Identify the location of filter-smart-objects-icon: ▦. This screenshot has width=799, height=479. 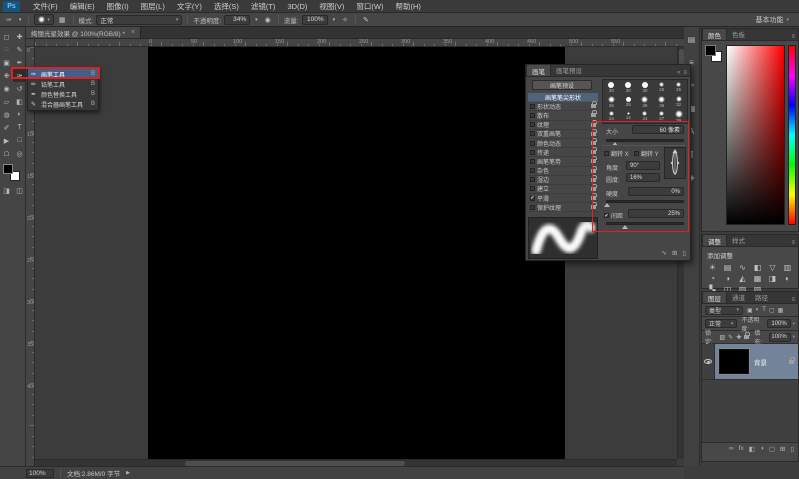
(781, 310).